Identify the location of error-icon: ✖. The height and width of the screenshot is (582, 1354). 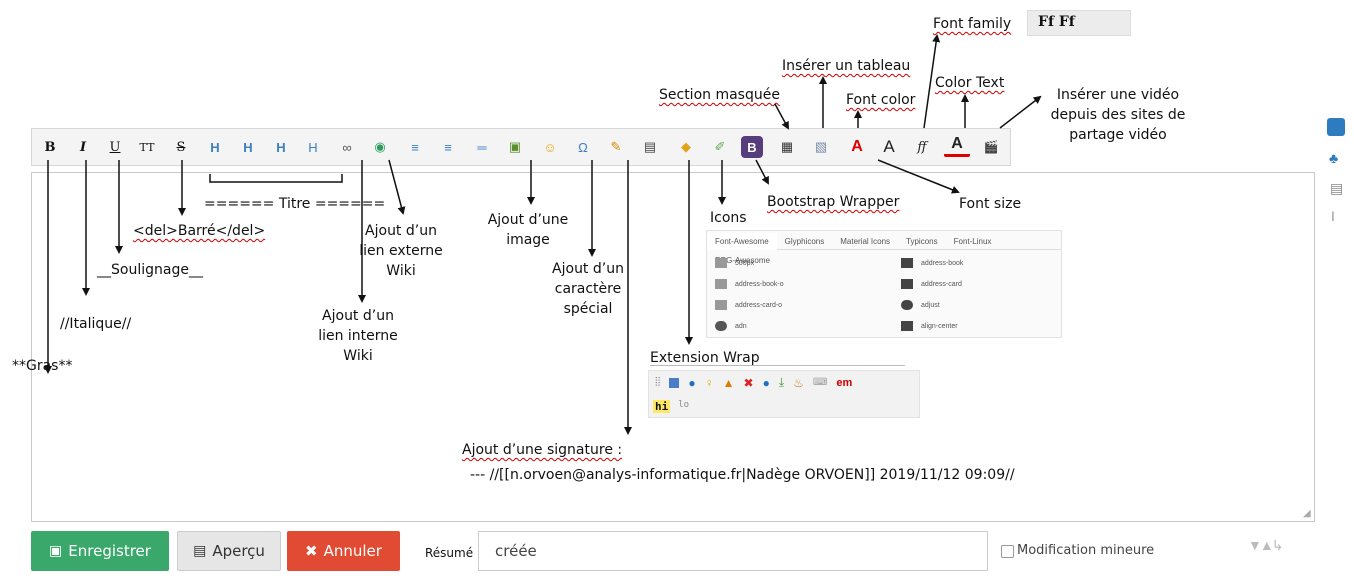
(749, 383).